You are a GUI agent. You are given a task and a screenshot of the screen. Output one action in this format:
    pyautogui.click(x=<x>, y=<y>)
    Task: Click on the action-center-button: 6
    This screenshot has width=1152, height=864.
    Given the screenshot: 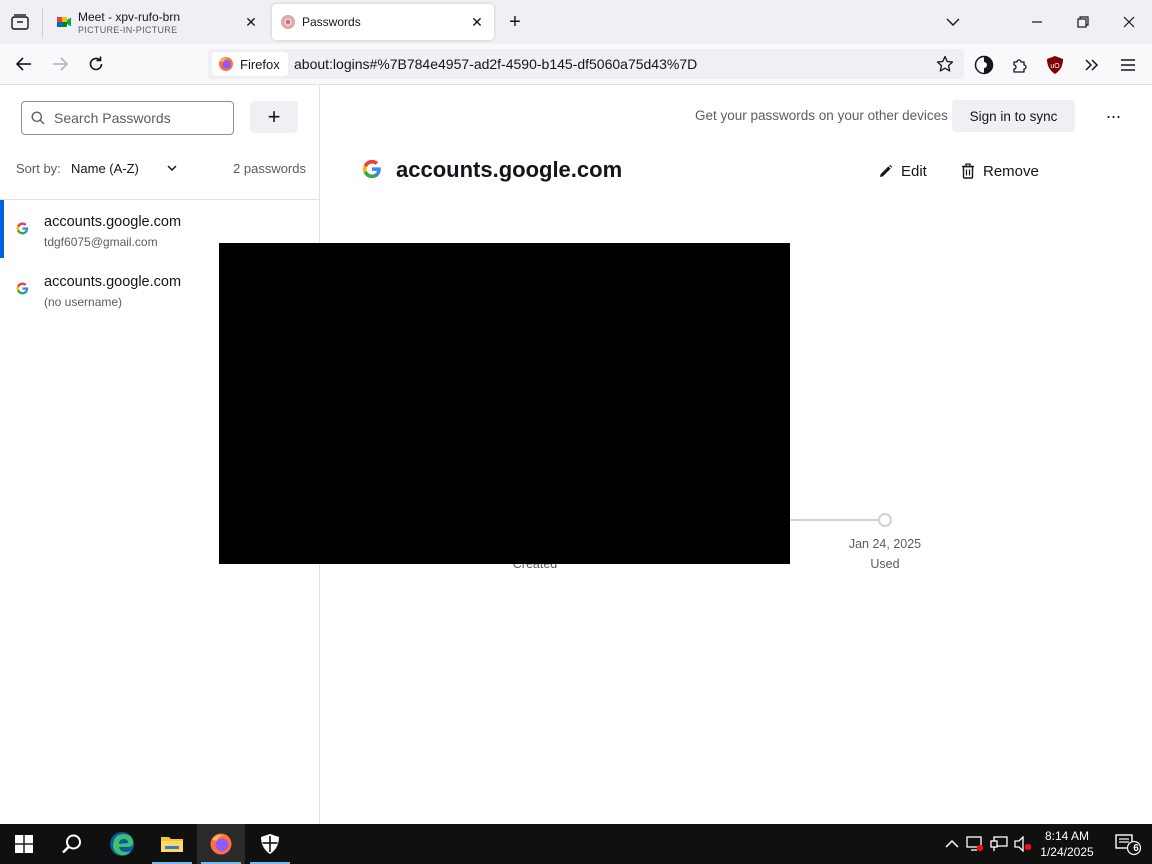 What is the action you would take?
    pyautogui.click(x=1128, y=844)
    